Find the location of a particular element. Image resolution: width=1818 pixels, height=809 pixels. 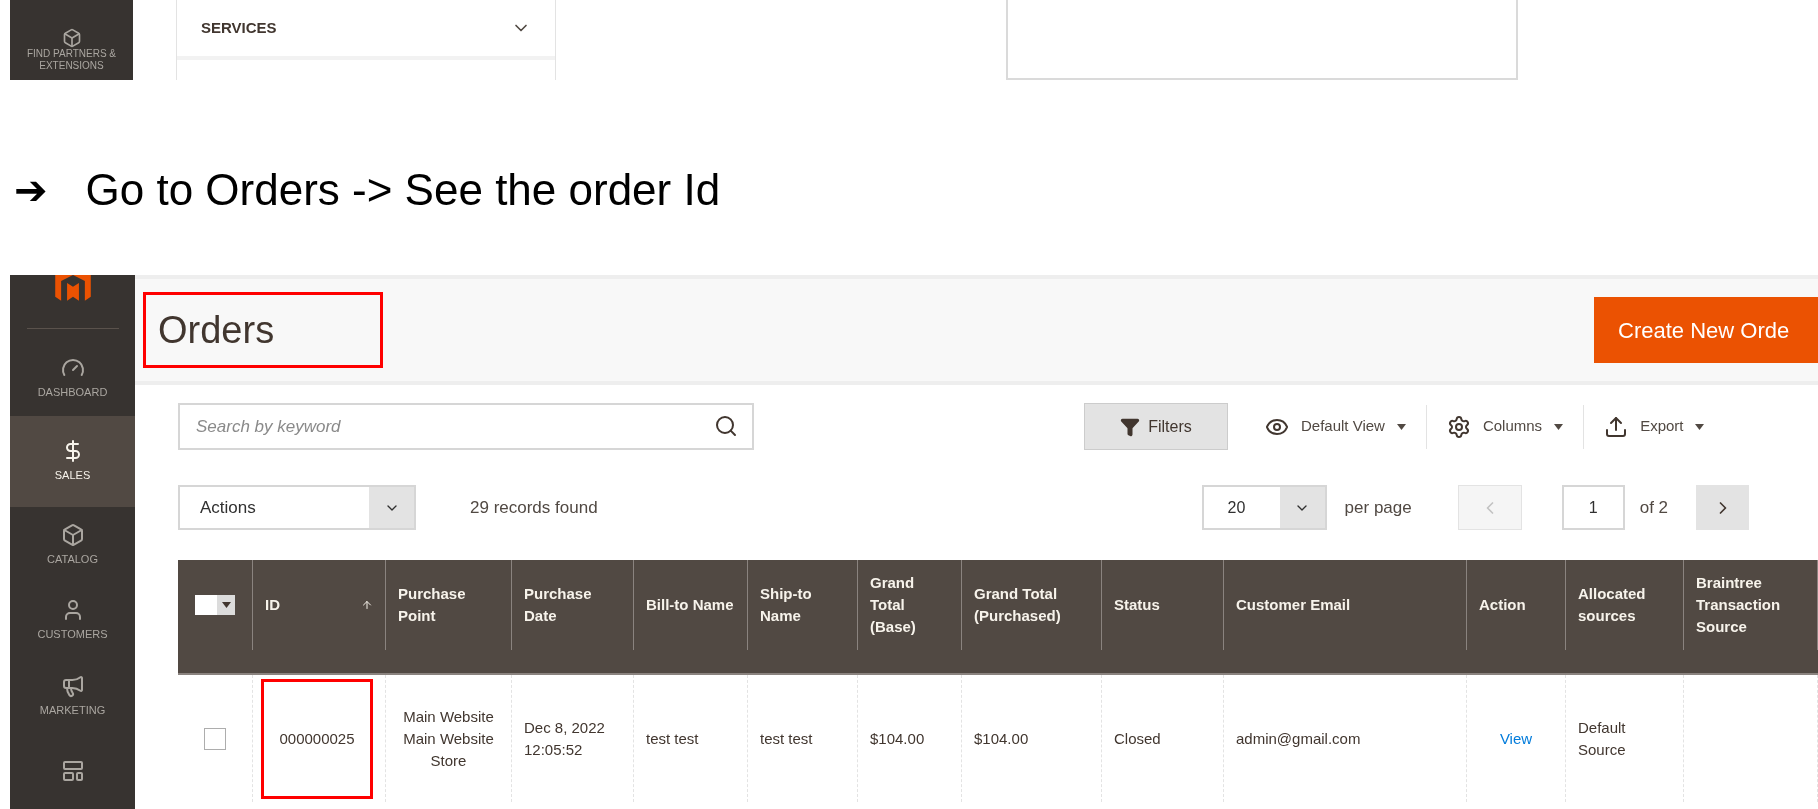

sort-arrow-icon is located at coordinates (367, 604).